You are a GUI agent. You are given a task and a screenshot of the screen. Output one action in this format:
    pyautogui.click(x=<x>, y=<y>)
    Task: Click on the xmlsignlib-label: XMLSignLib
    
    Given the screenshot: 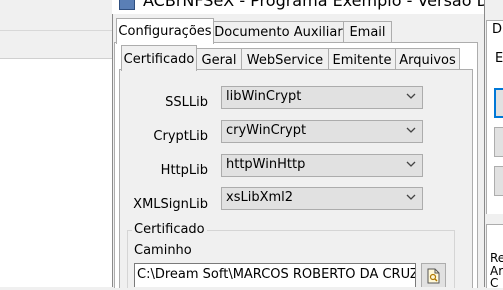 What is the action you would take?
    pyautogui.click(x=170, y=204)
    